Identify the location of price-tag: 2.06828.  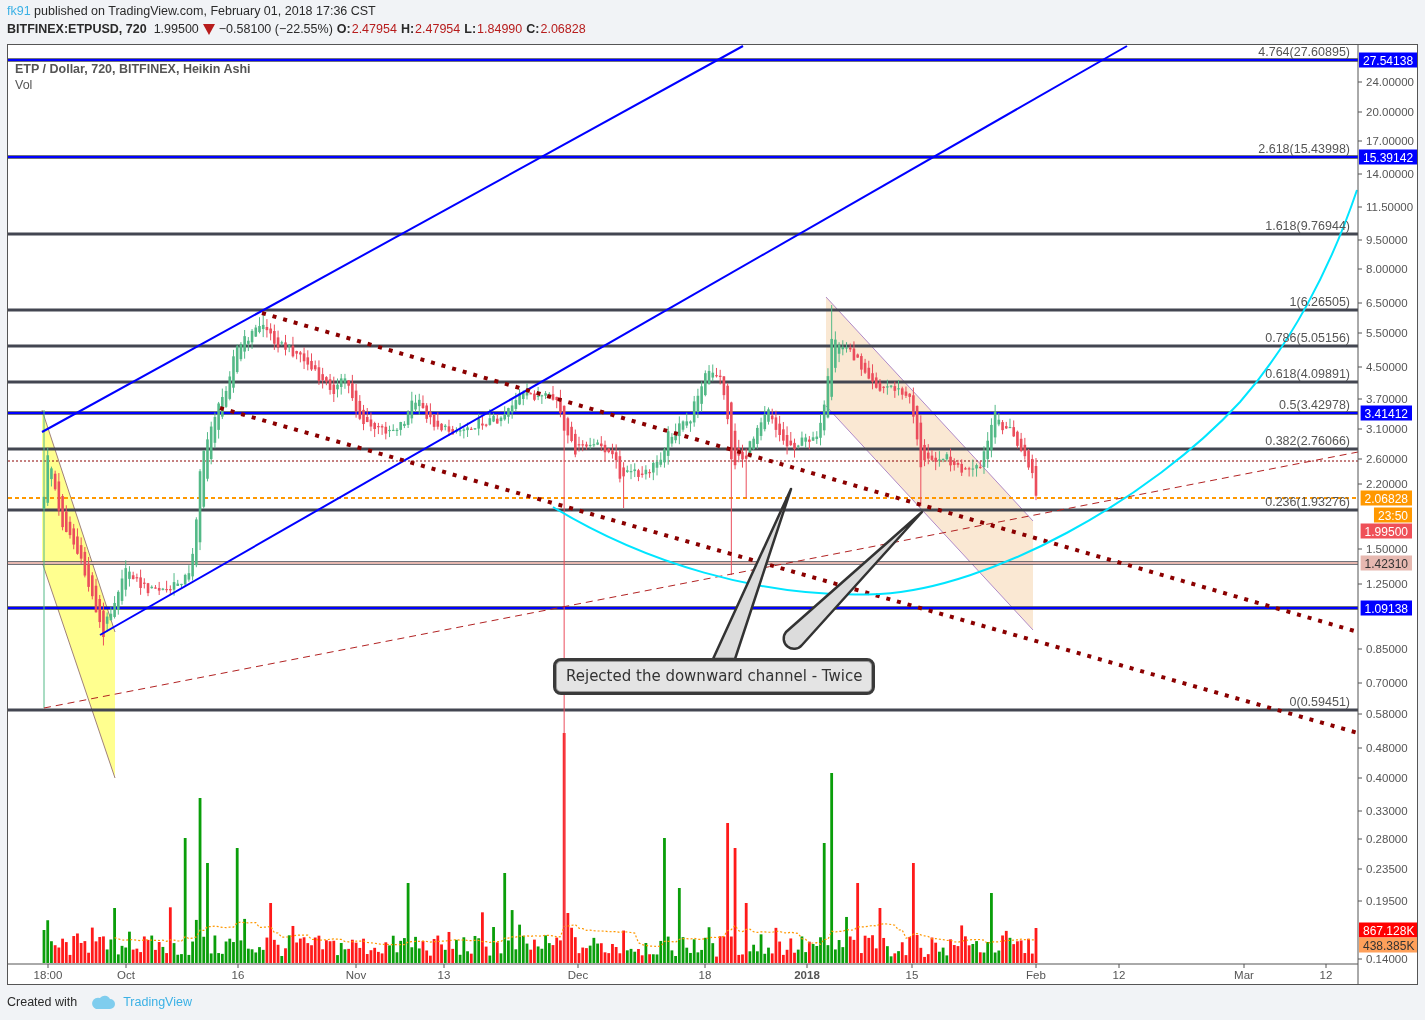
(1386, 498).